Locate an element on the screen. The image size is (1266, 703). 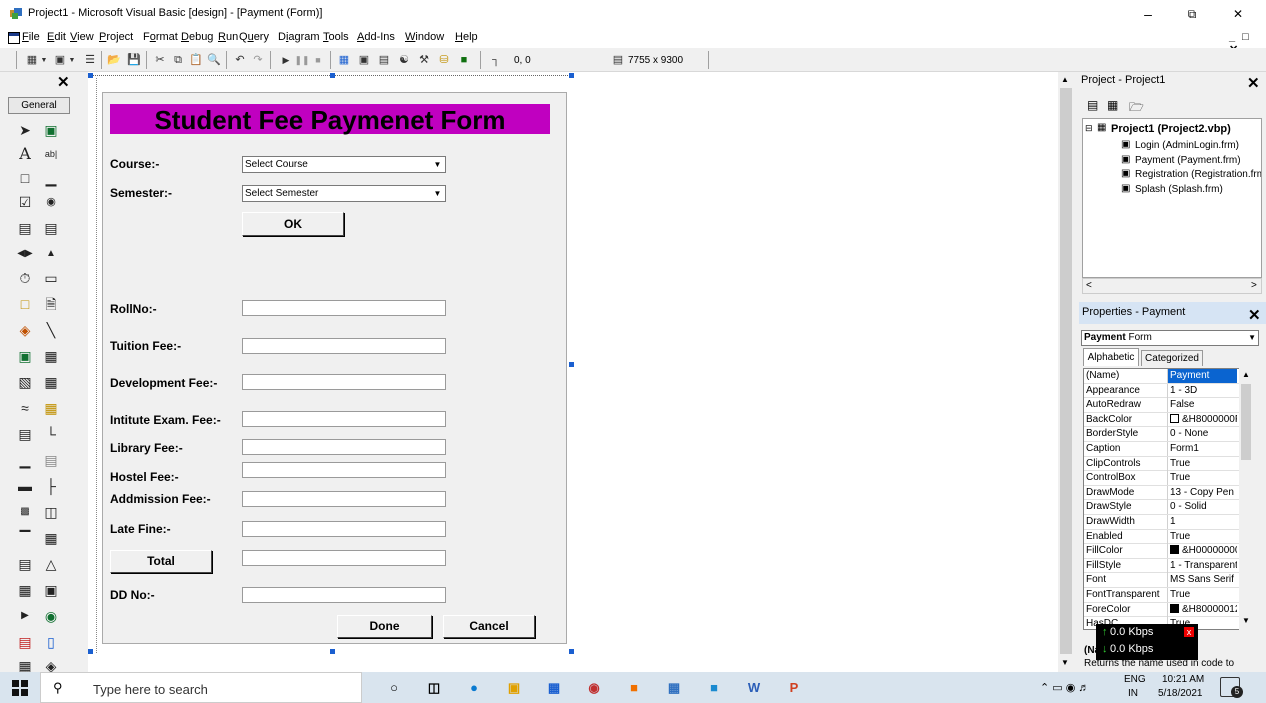
drivelist-tool-icon: ▭ is located at coordinates (51, 278).